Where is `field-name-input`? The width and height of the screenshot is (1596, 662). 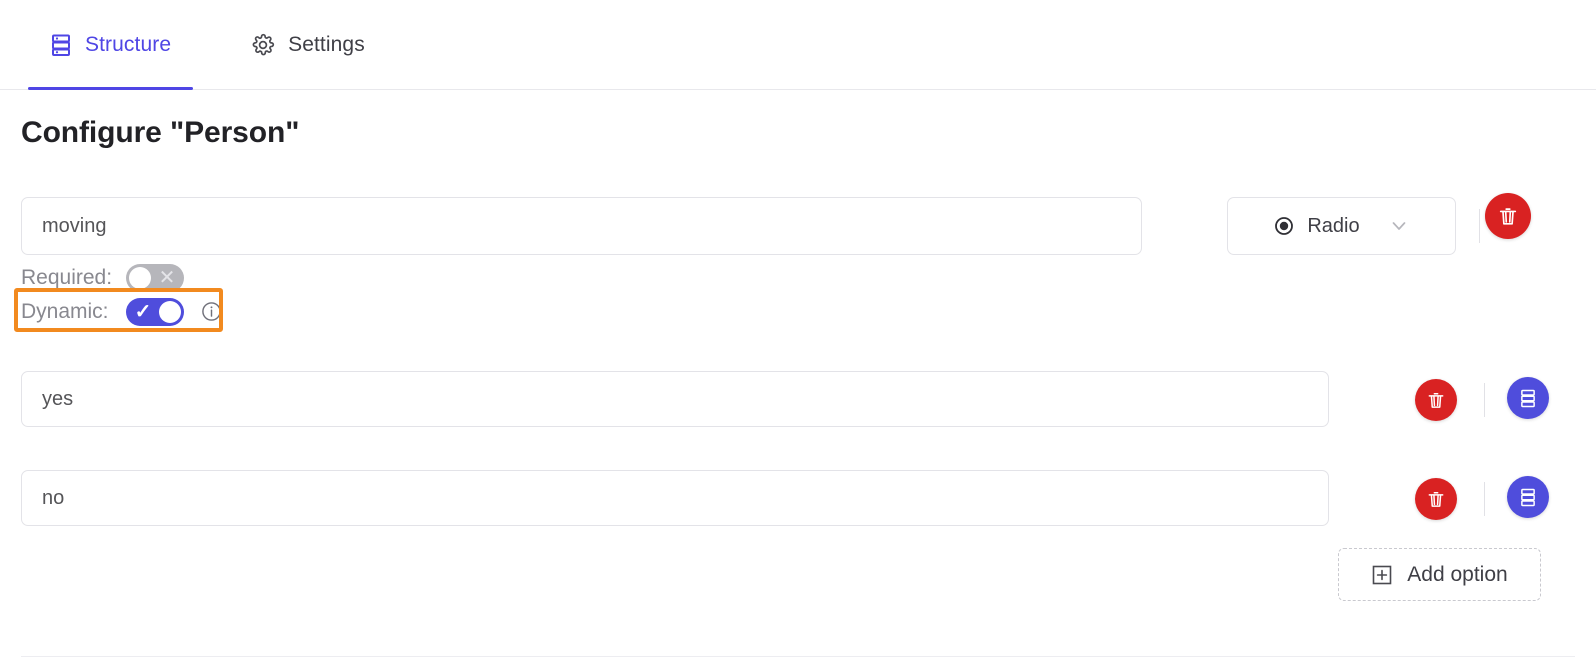 field-name-input is located at coordinates (581, 226).